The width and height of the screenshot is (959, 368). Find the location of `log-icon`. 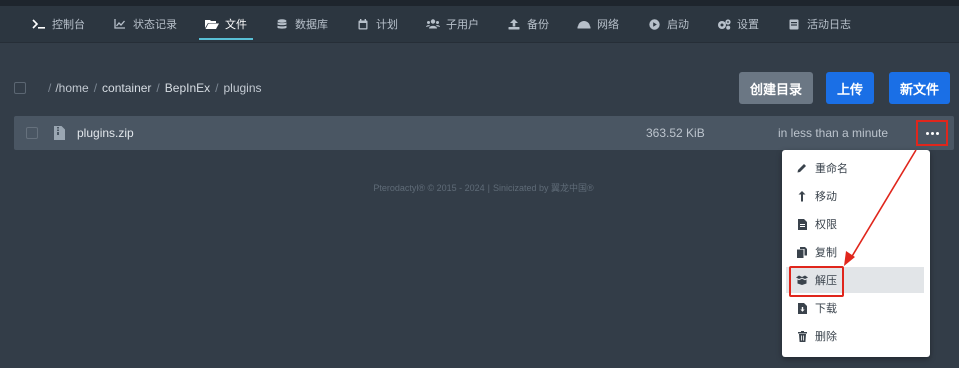

log-icon is located at coordinates (794, 24).